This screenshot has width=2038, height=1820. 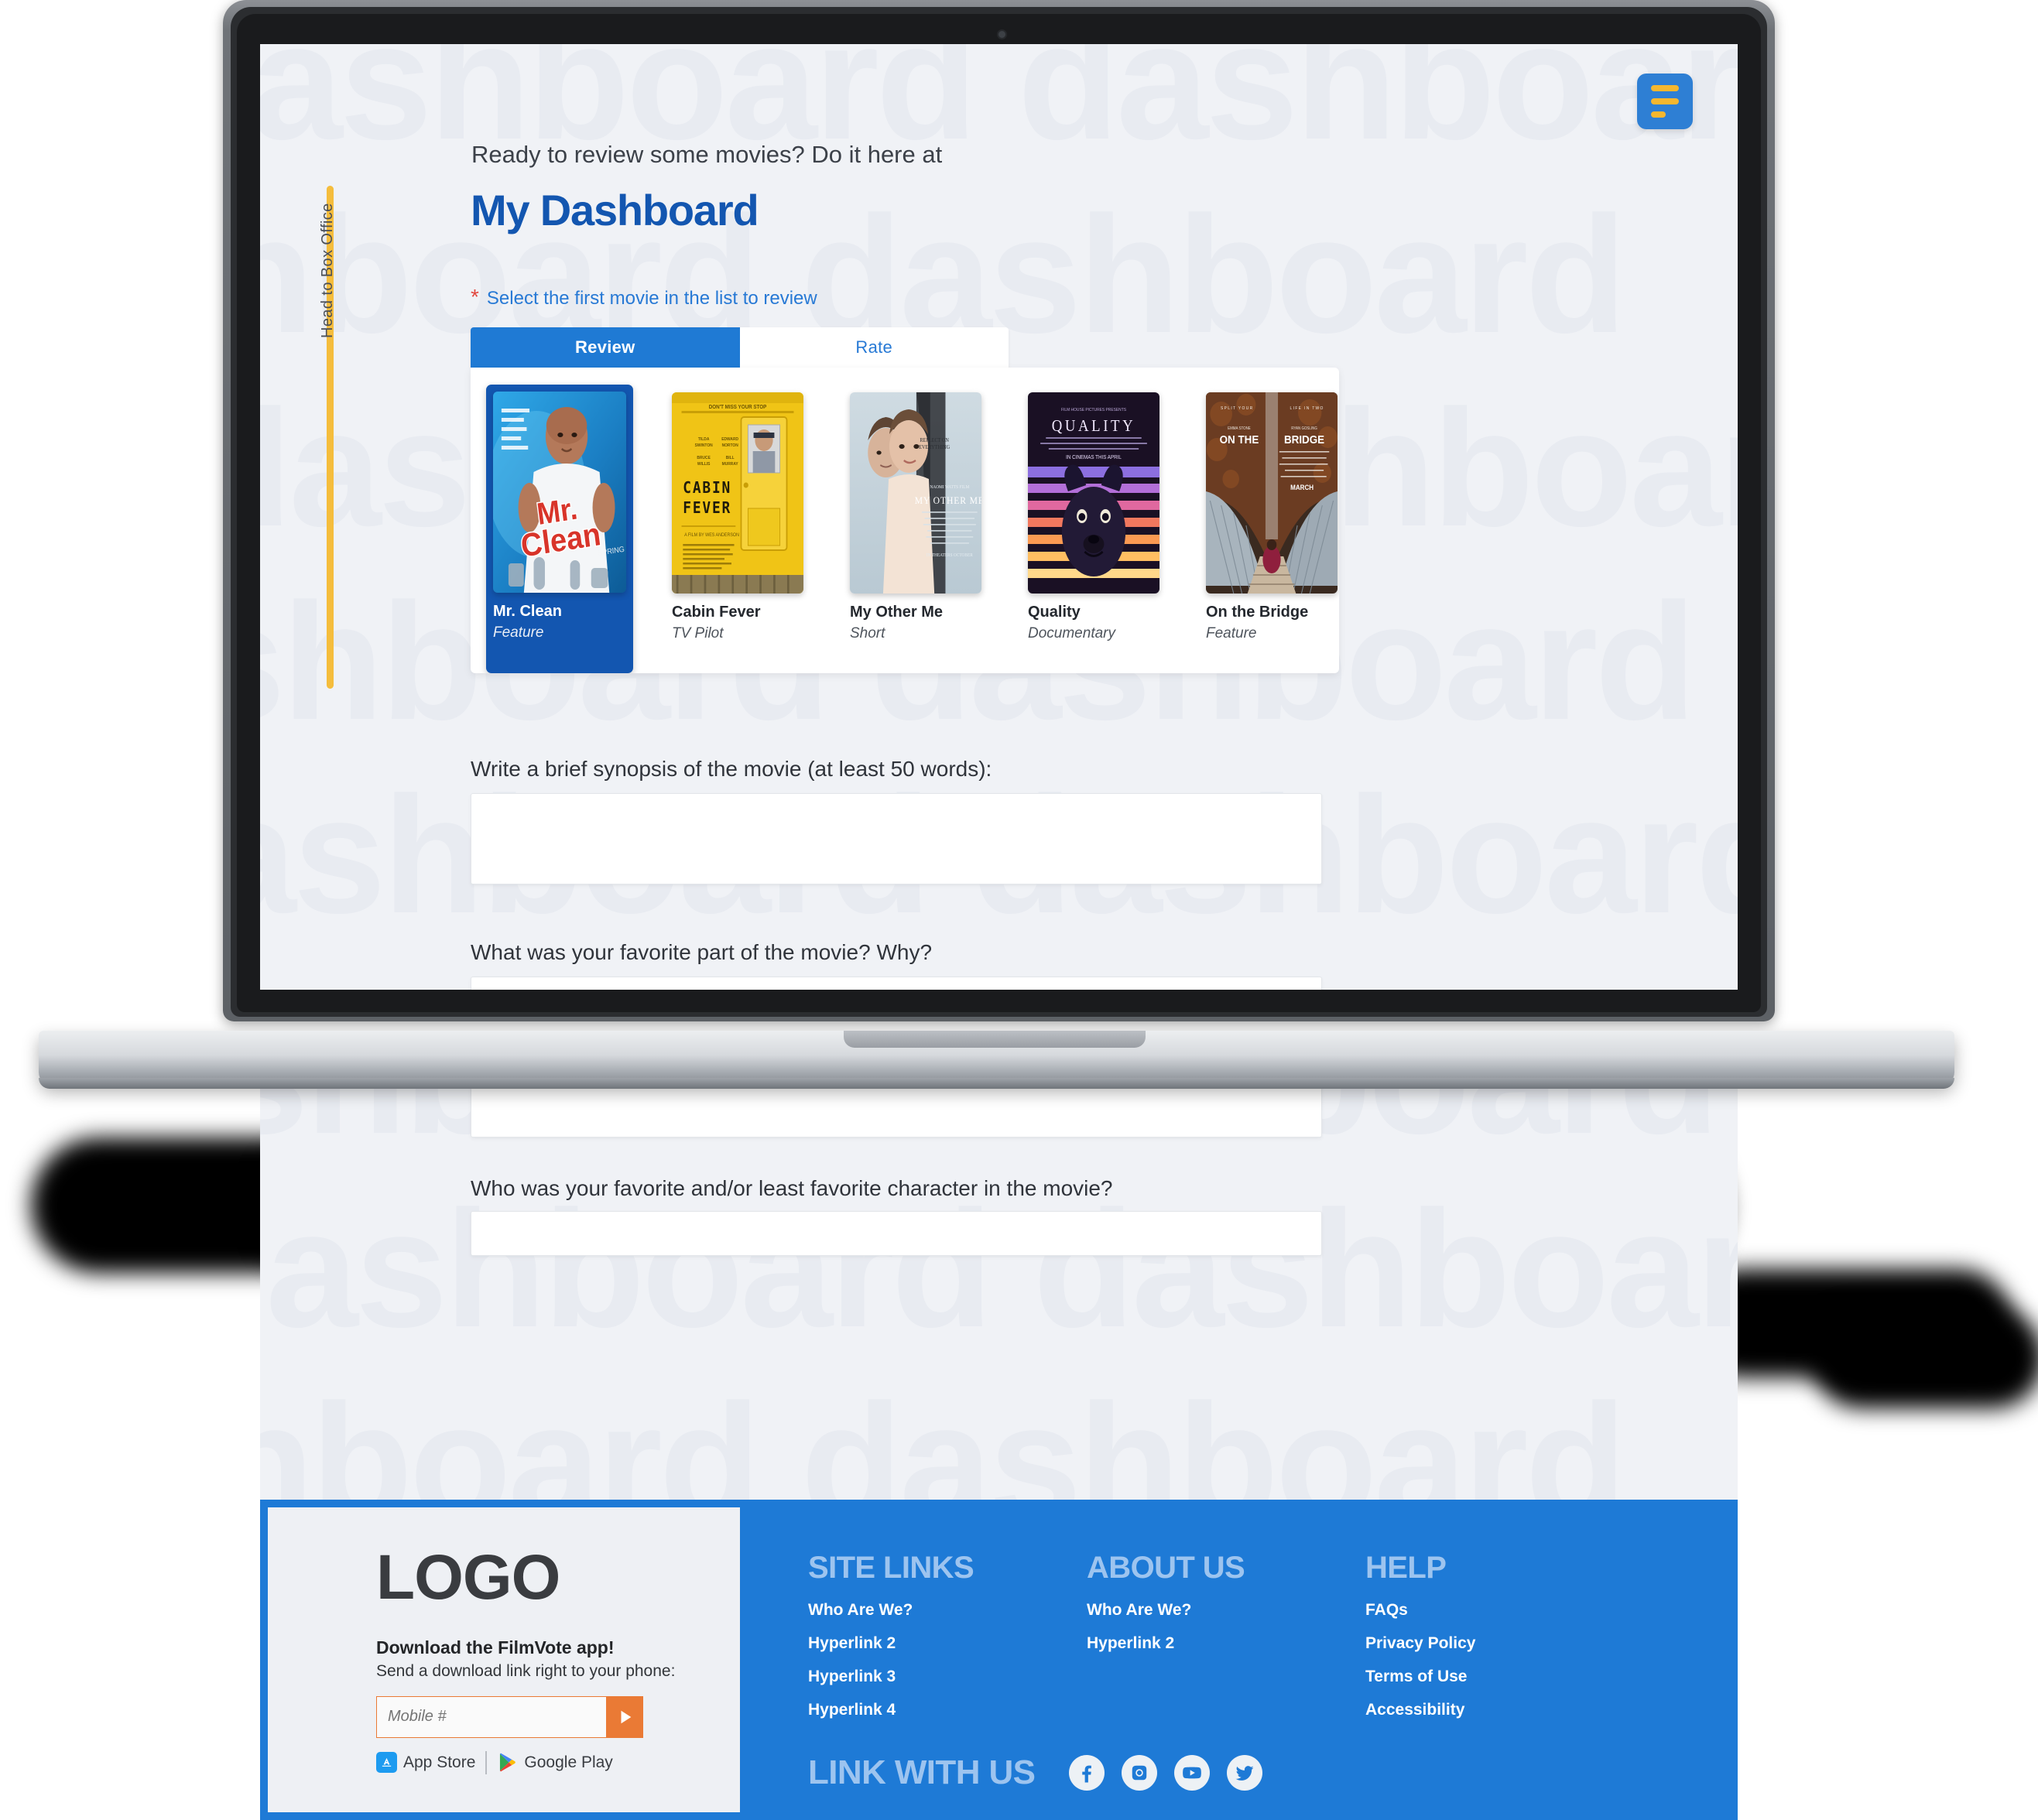 What do you see at coordinates (867, 633) in the screenshot?
I see `movie-type: Short` at bounding box center [867, 633].